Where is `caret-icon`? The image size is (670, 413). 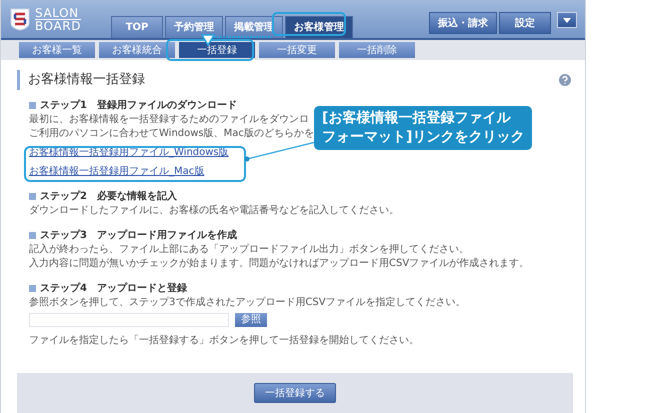 caret-icon is located at coordinates (567, 20).